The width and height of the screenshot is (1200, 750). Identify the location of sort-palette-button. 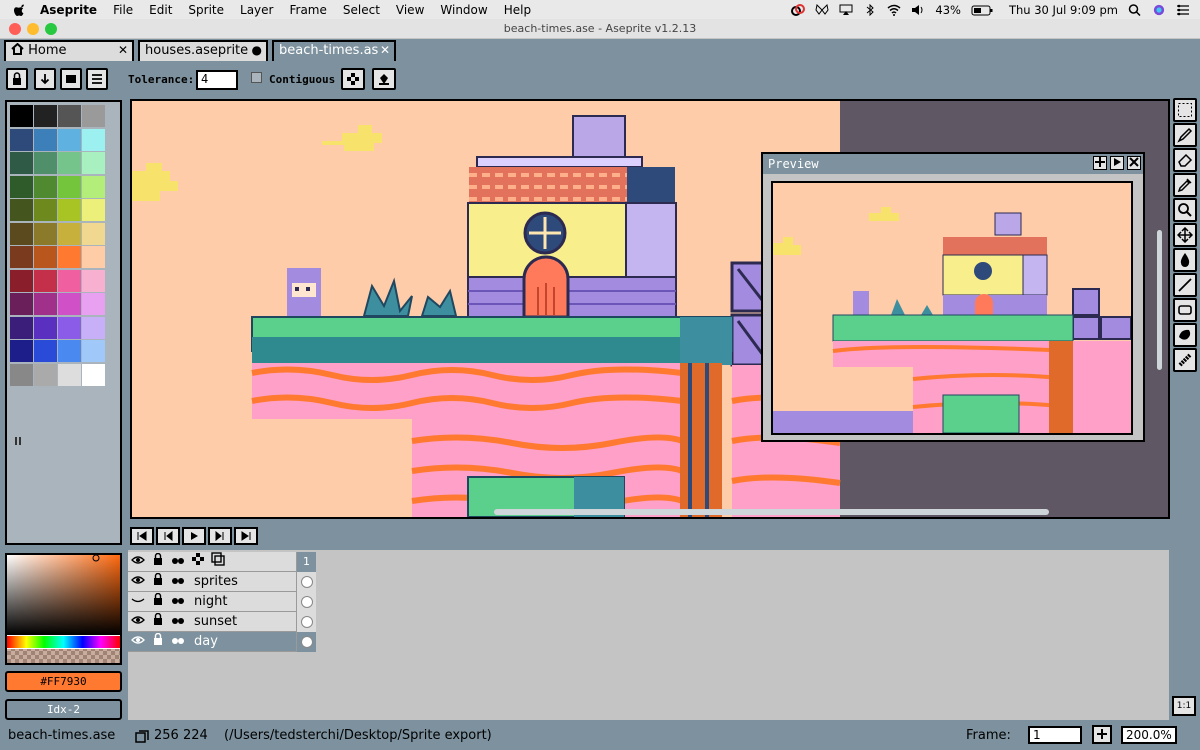
(45, 79).